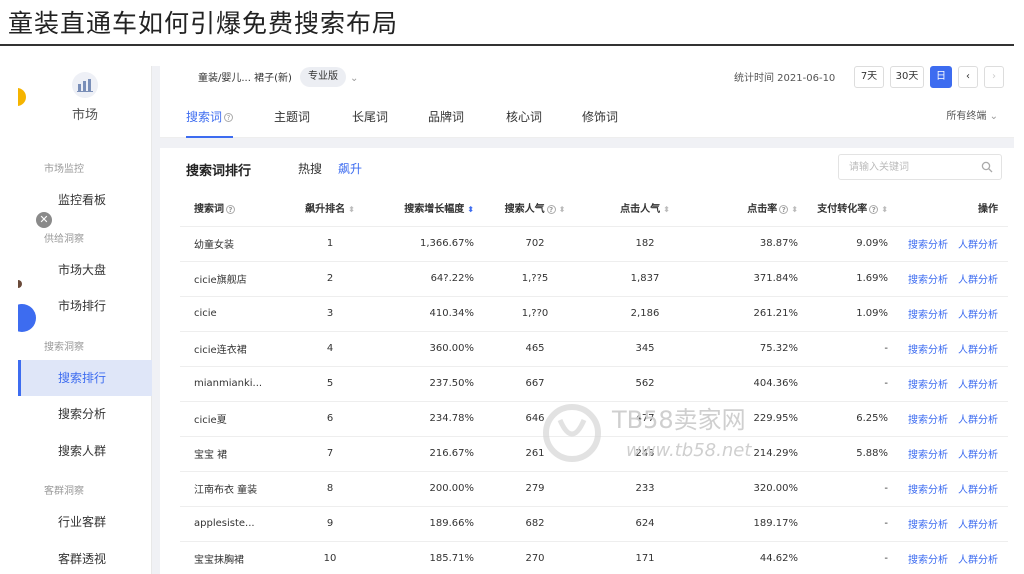 Image resolution: width=1024 pixels, height=574 pixels. Describe the element at coordinates (64, 239) in the screenshot. I see `nav-group-supply: 供给洞察` at that location.